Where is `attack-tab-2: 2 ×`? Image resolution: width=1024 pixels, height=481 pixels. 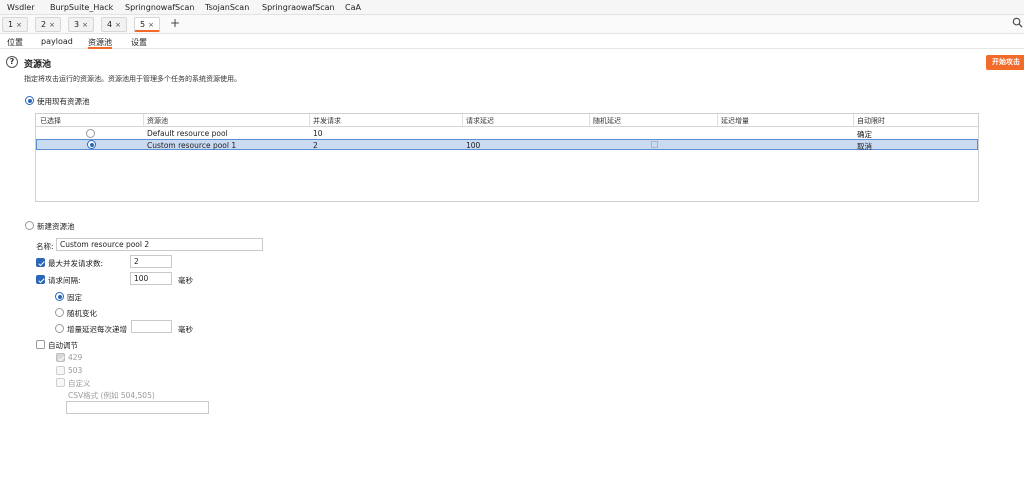
attack-tab-2: 2 × is located at coordinates (48, 24).